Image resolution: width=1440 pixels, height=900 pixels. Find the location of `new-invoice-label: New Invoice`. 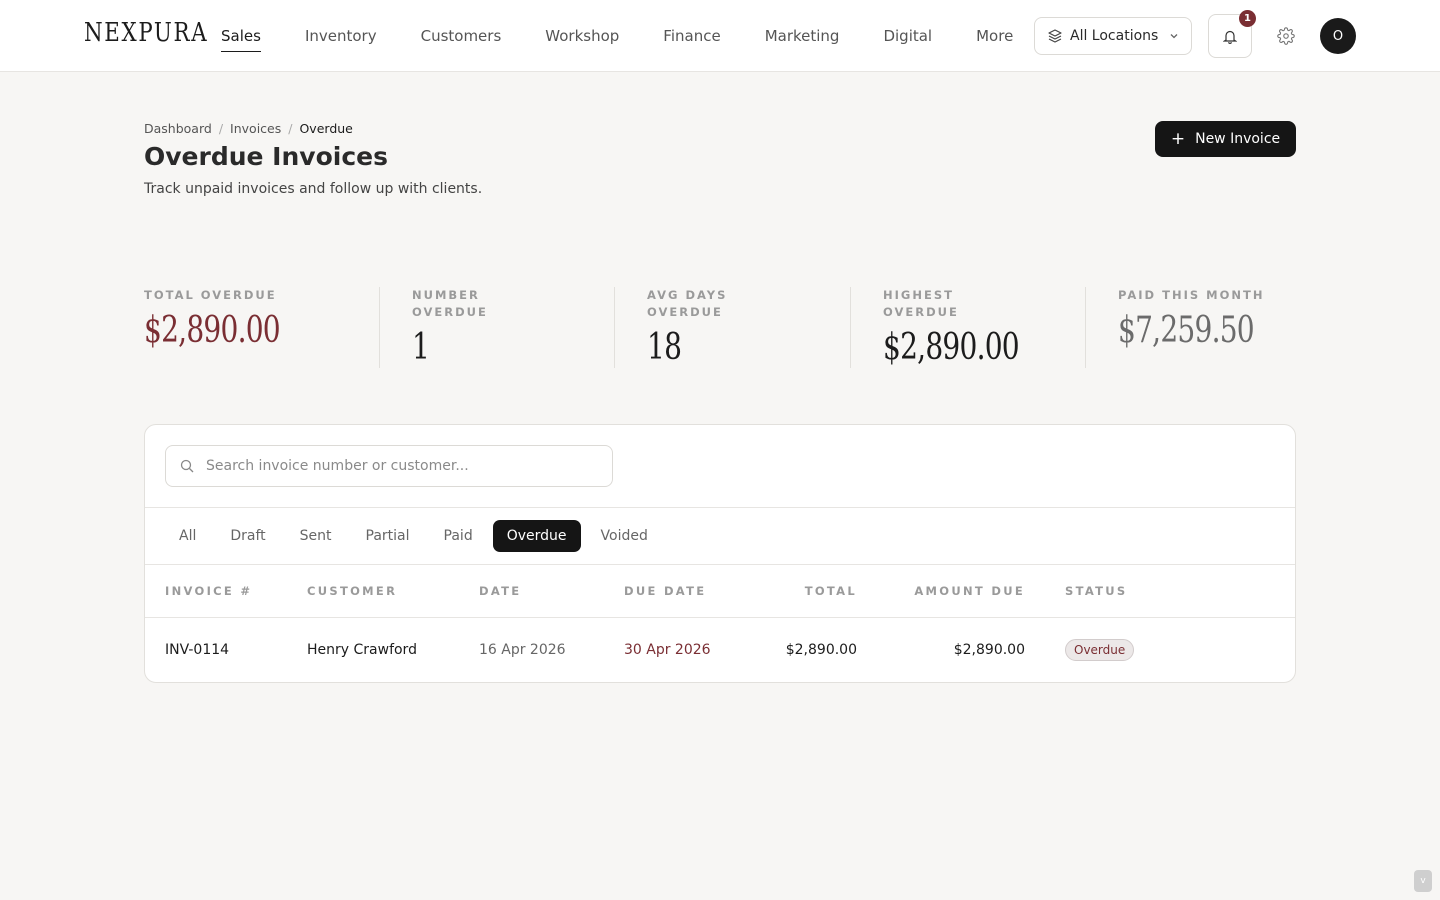

new-invoice-label: New Invoice is located at coordinates (1238, 139).